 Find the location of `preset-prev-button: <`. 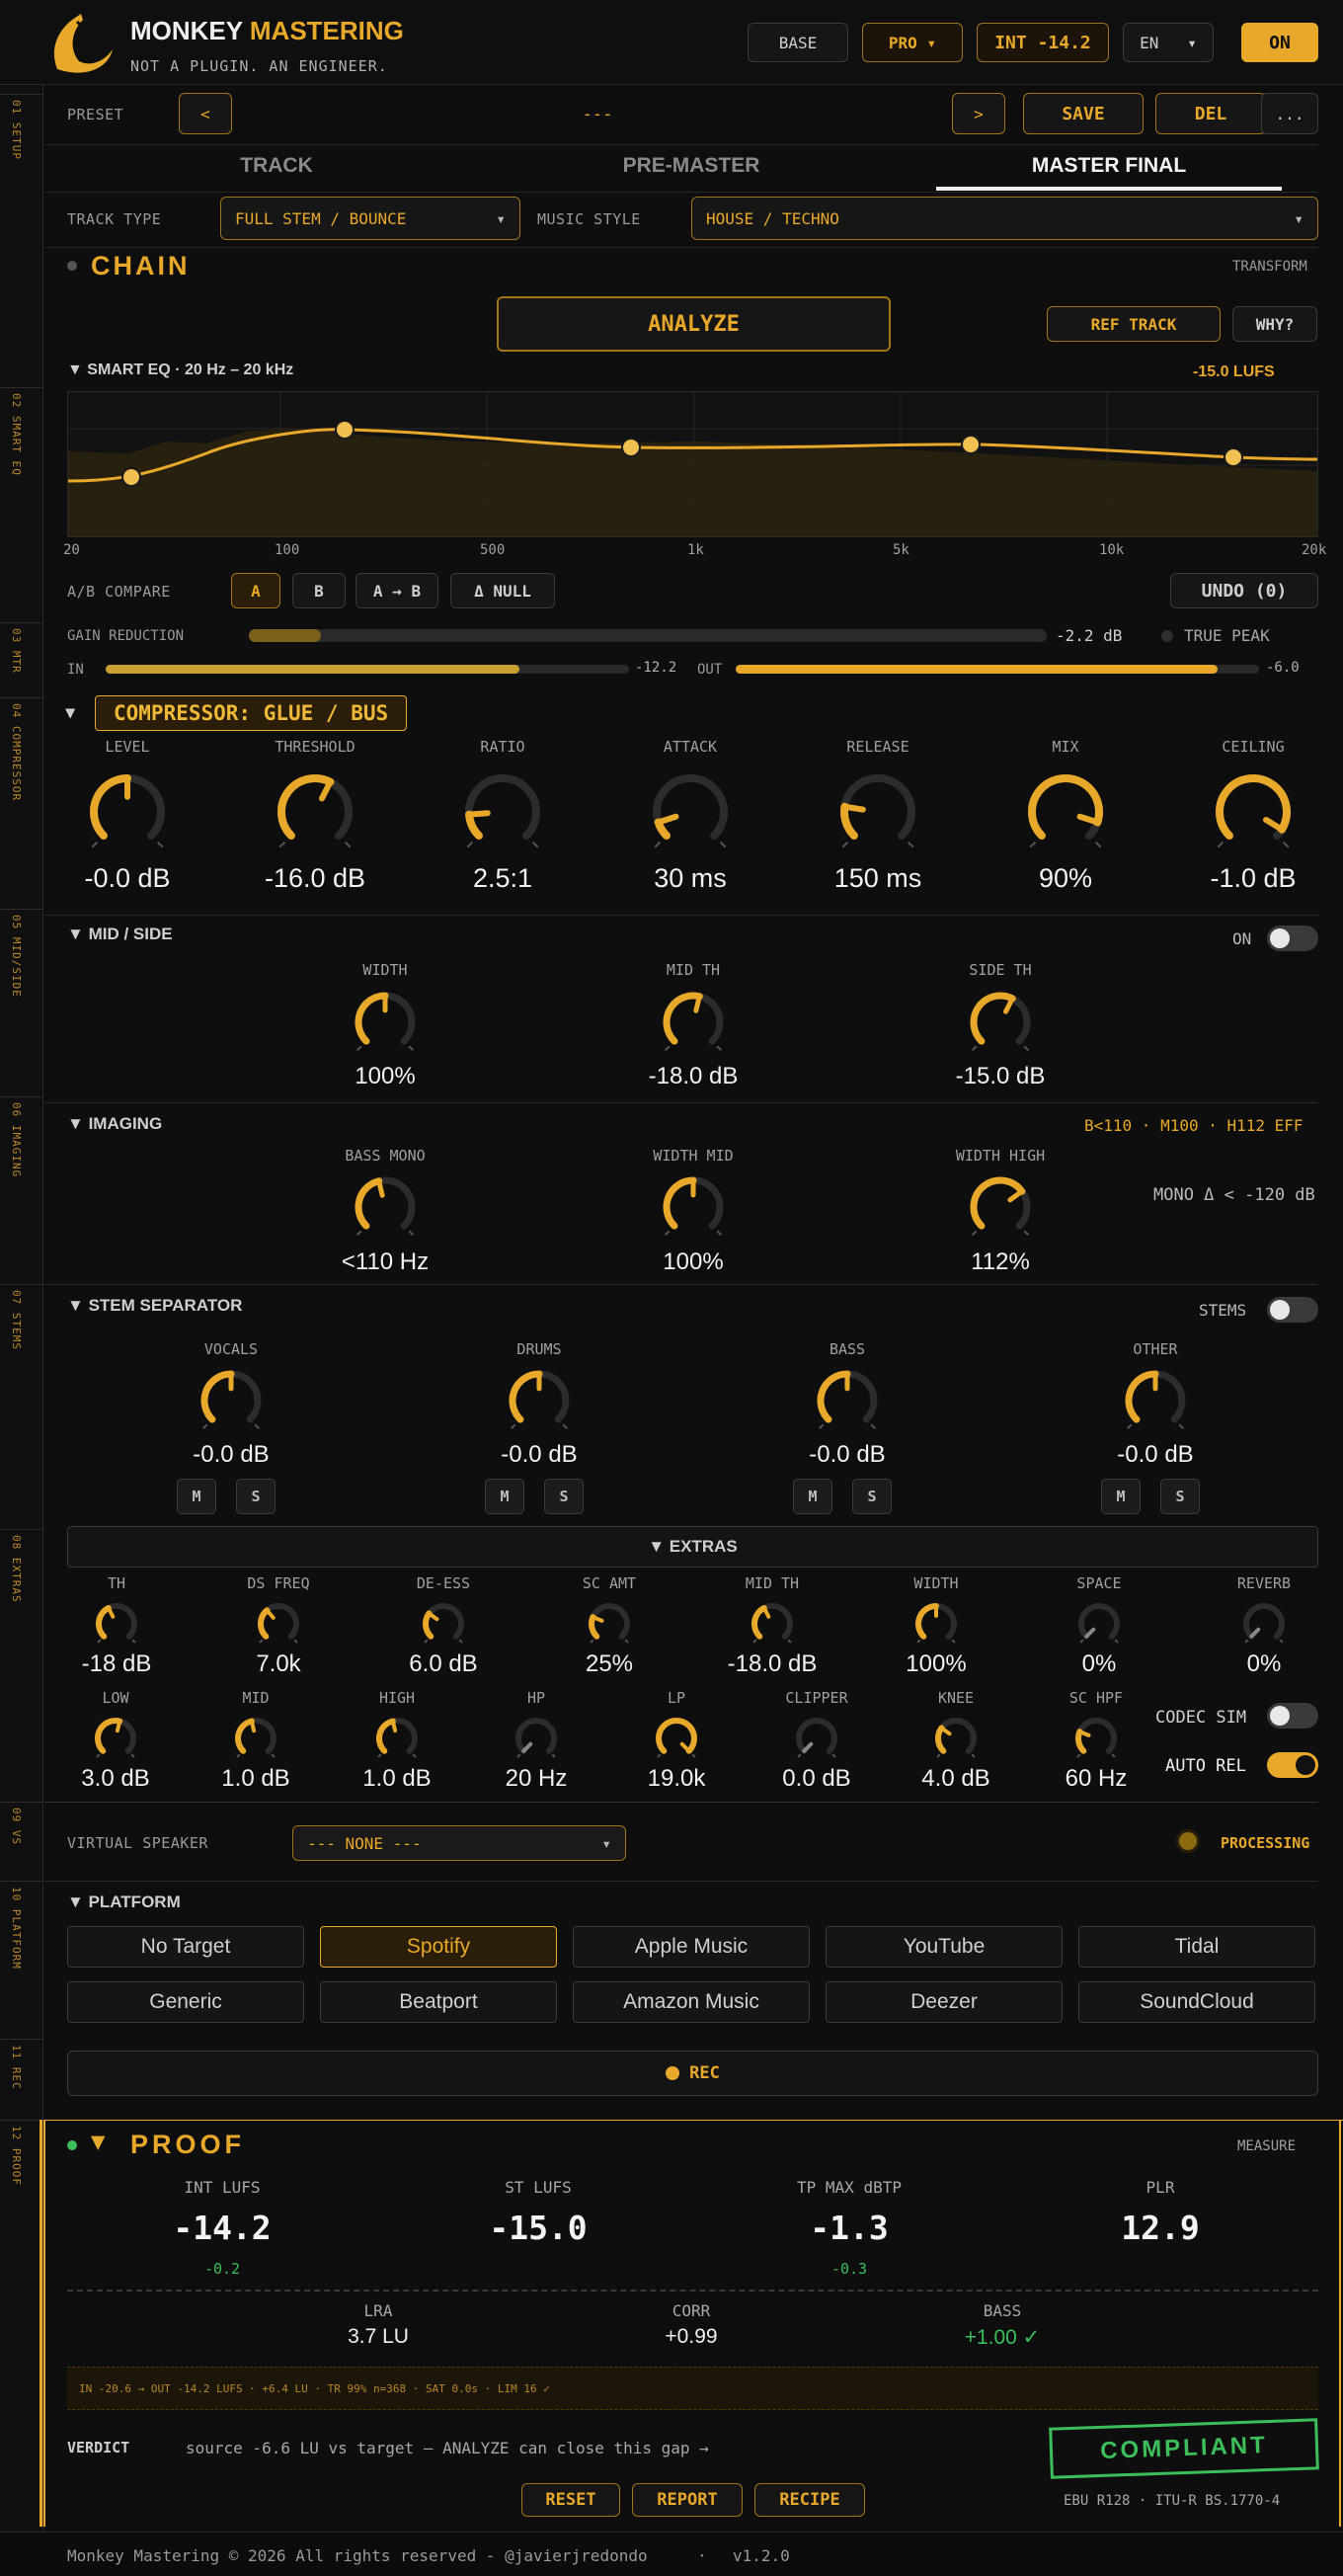

preset-prev-button: < is located at coordinates (206, 113).